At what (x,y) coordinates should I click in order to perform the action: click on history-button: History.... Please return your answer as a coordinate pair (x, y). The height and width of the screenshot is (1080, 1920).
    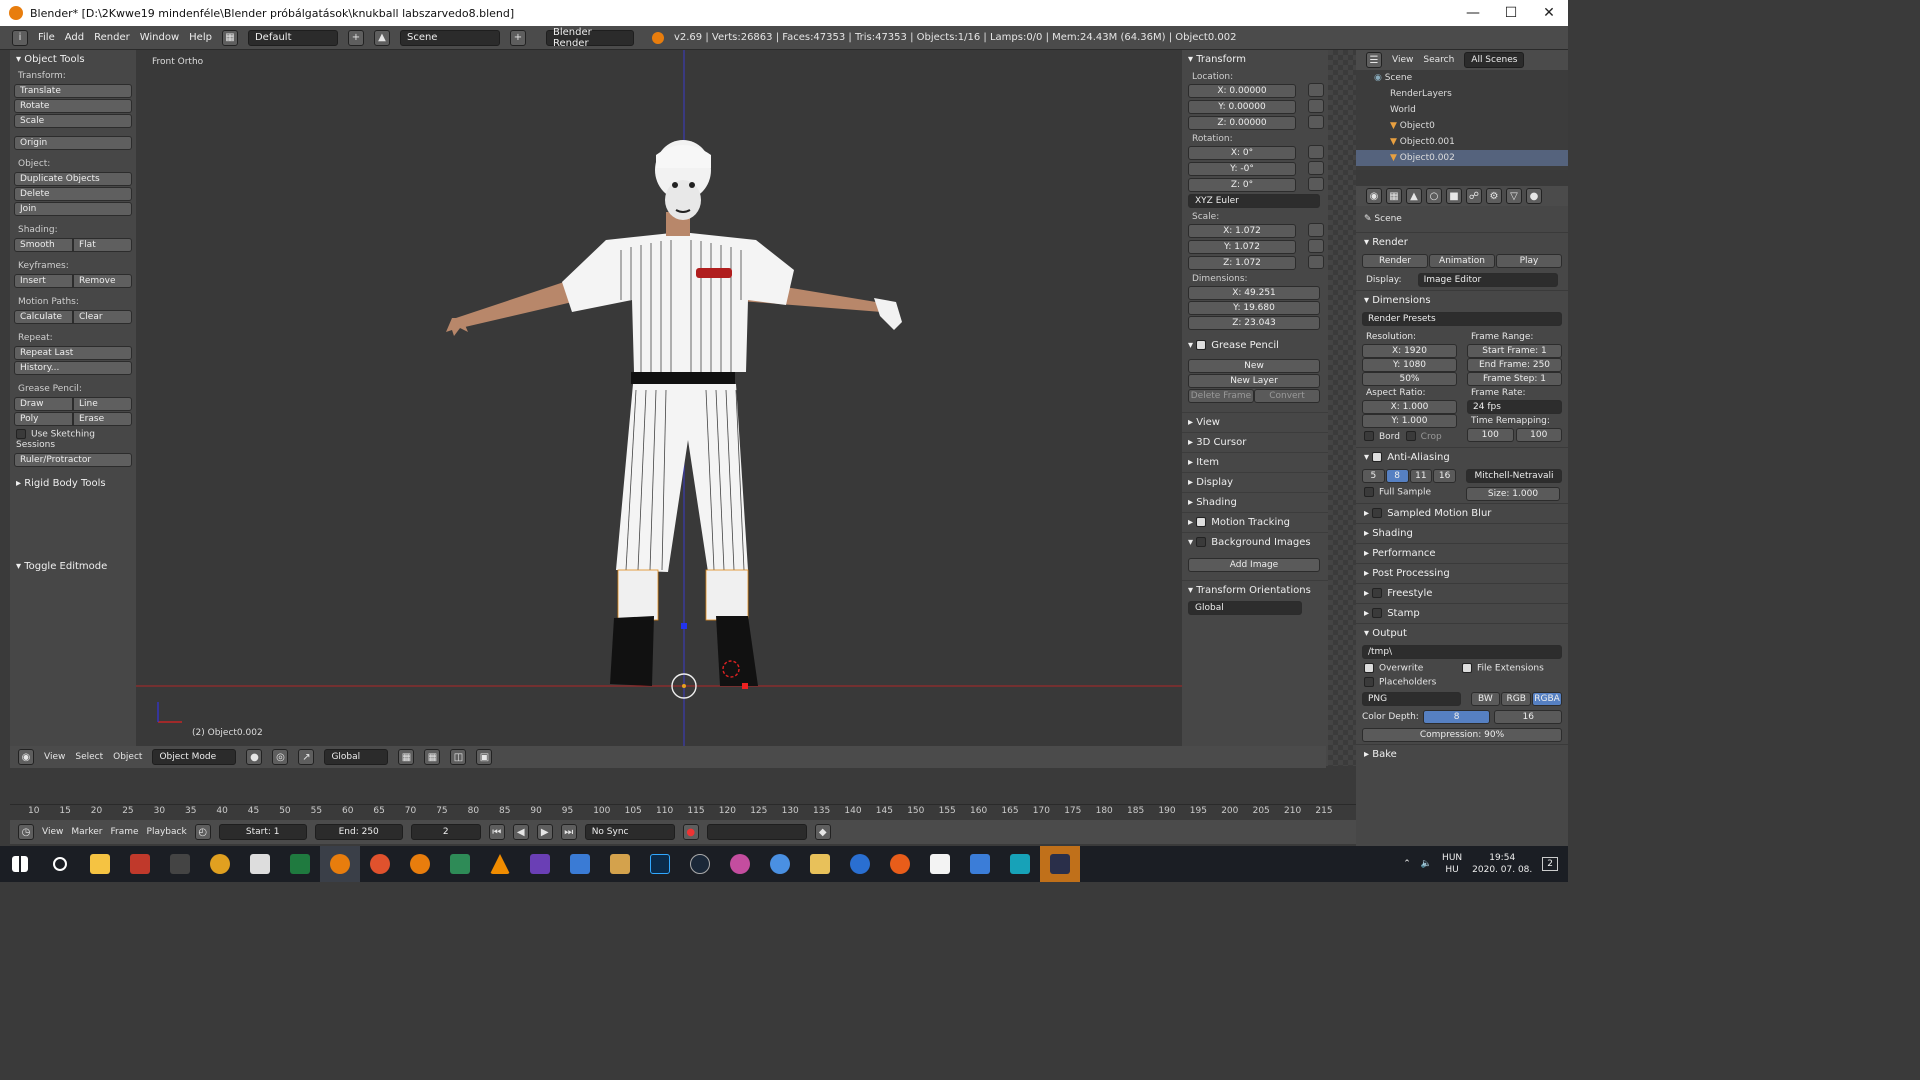
    Looking at the image, I should click on (73, 368).